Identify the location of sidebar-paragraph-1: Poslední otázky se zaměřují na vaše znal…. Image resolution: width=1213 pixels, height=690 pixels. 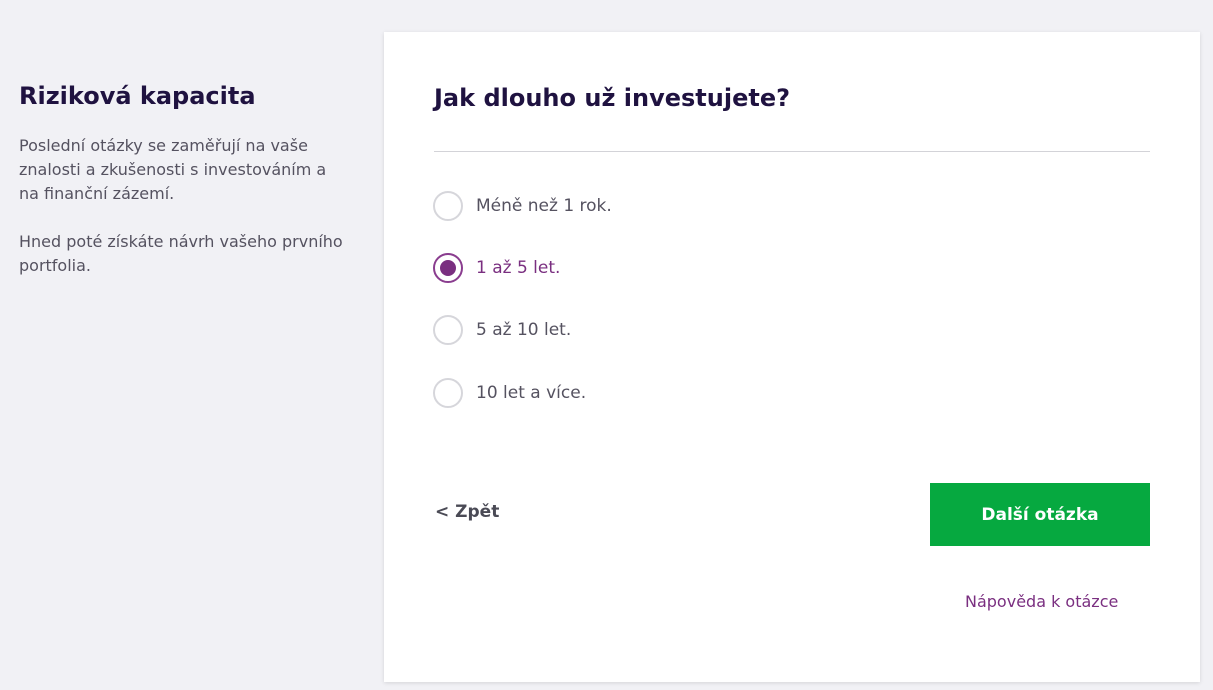
(173, 169).